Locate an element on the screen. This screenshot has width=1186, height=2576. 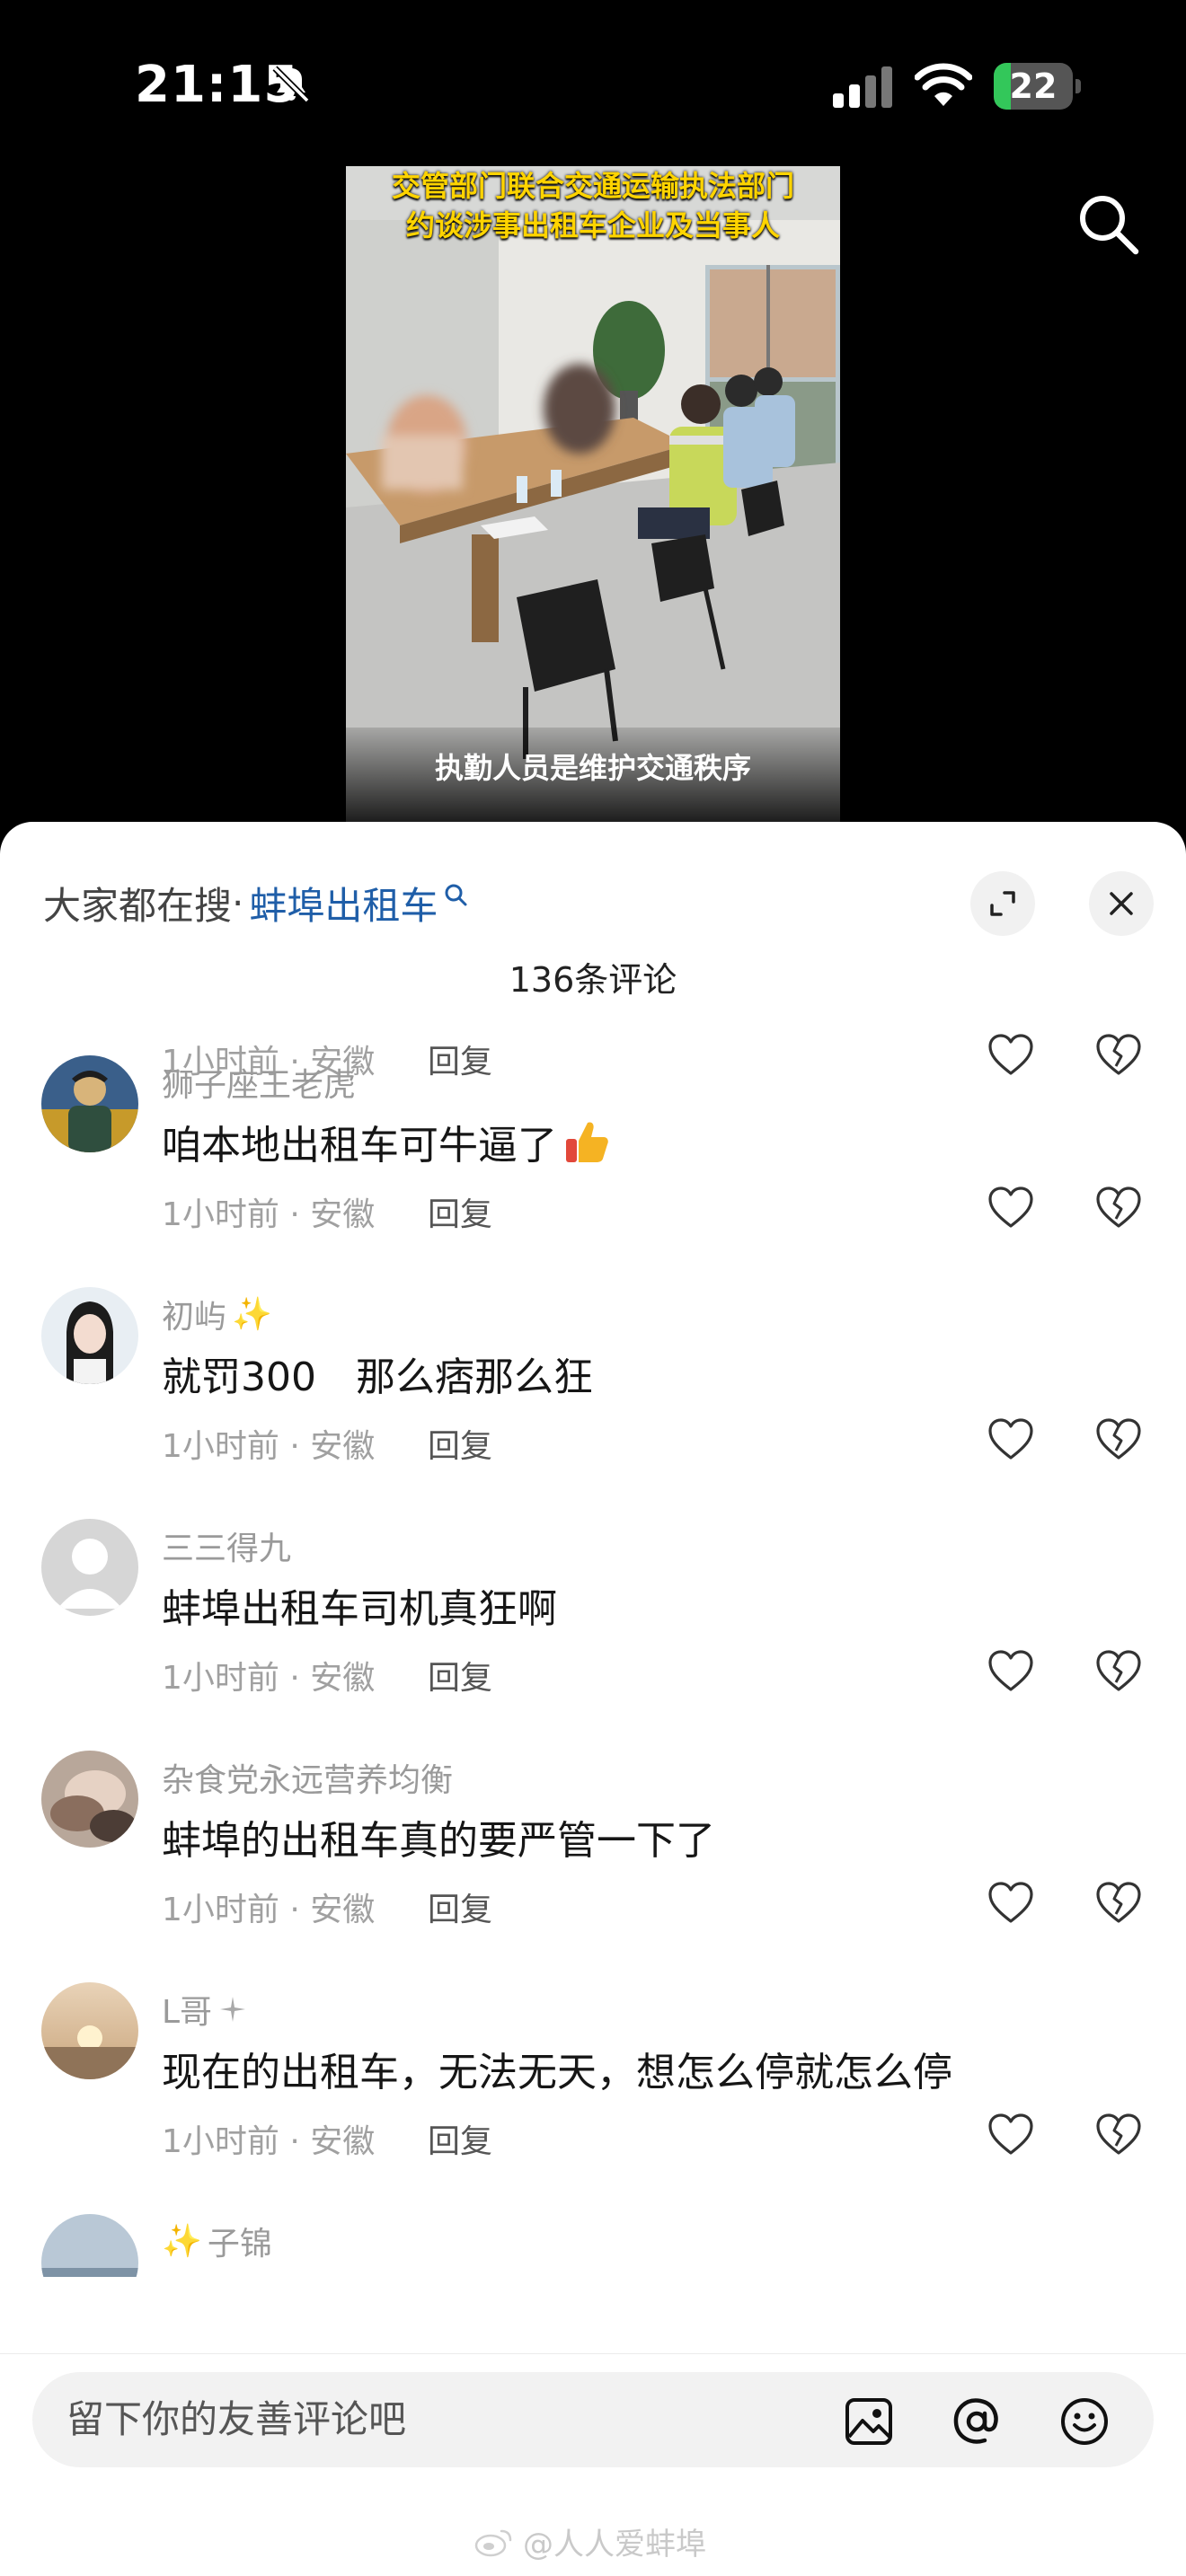
comment-input-placeholder: 留下你的友善评论吧 is located at coordinates (236, 2419).